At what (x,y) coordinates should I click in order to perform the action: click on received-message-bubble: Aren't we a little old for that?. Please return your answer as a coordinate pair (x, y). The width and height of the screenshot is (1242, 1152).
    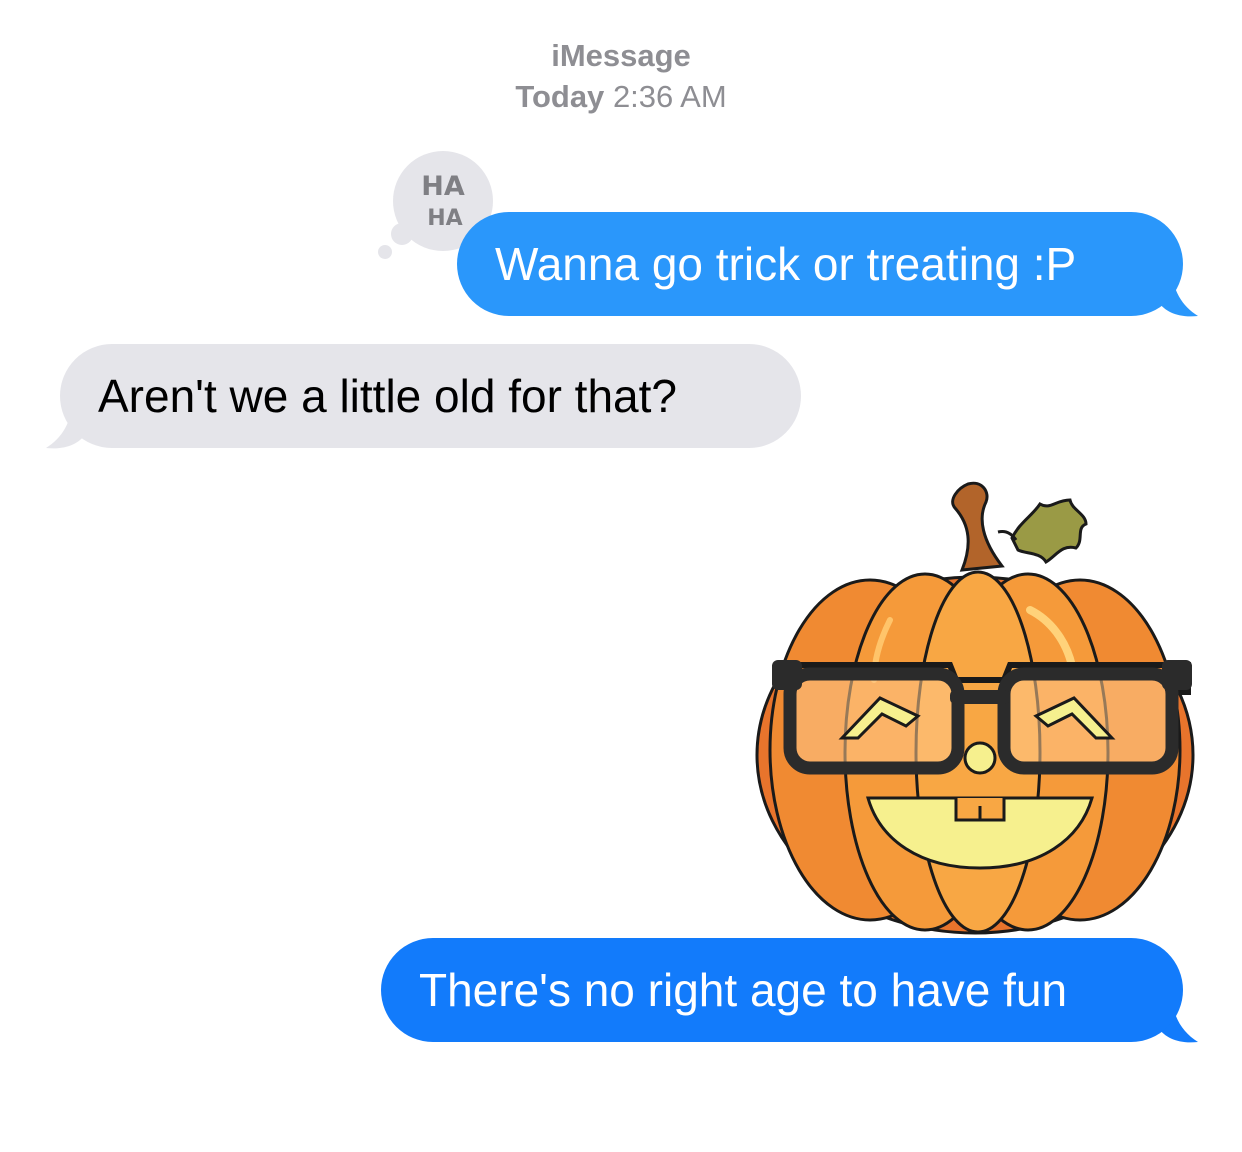
    Looking at the image, I should click on (430, 396).